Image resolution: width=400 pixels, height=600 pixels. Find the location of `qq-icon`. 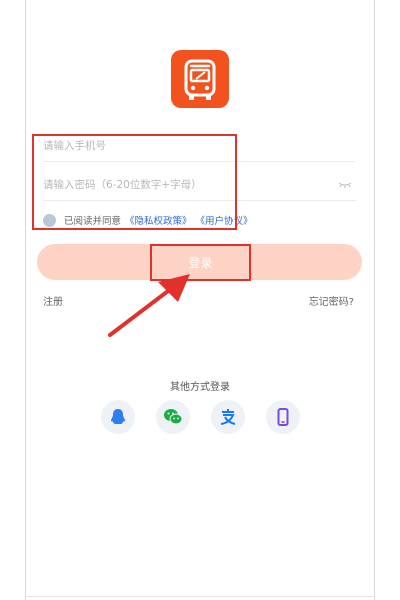

qq-icon is located at coordinates (118, 416).